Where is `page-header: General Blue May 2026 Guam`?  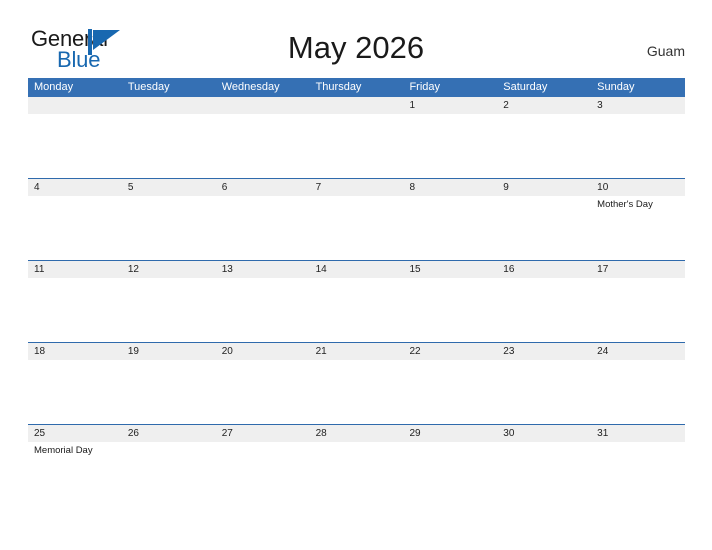 page-header: General Blue May 2026 Guam is located at coordinates (356, 39).